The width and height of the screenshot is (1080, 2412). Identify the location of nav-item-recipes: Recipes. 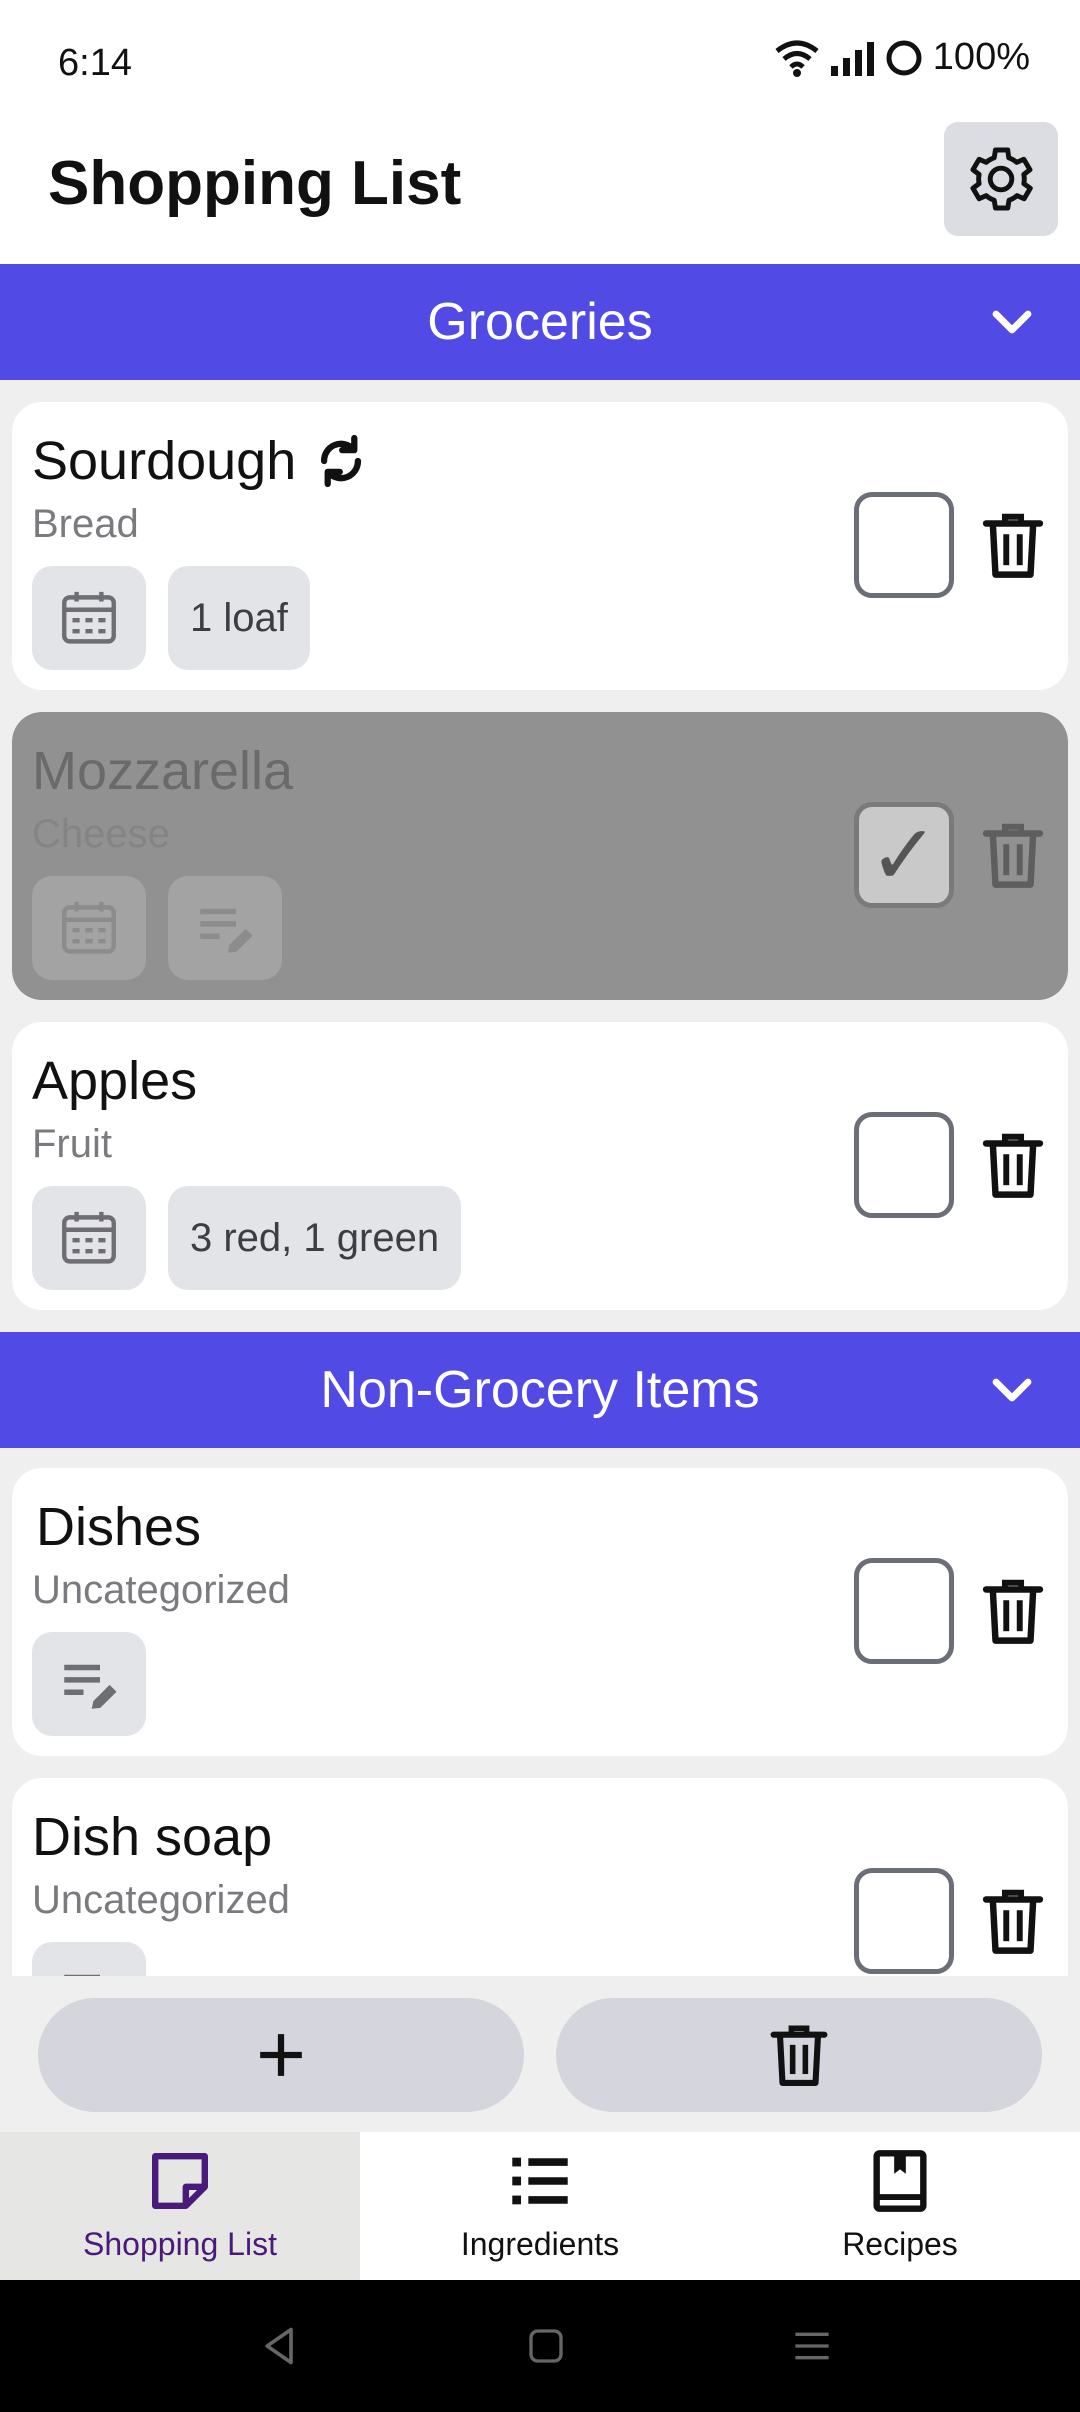
(900, 2206).